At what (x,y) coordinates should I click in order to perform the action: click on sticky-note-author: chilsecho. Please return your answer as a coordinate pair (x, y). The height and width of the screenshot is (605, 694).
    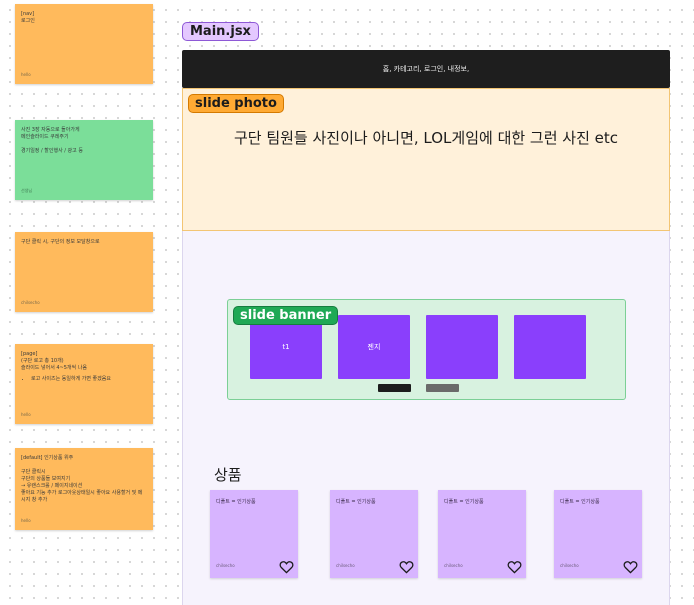
    Looking at the image, I should click on (30, 302).